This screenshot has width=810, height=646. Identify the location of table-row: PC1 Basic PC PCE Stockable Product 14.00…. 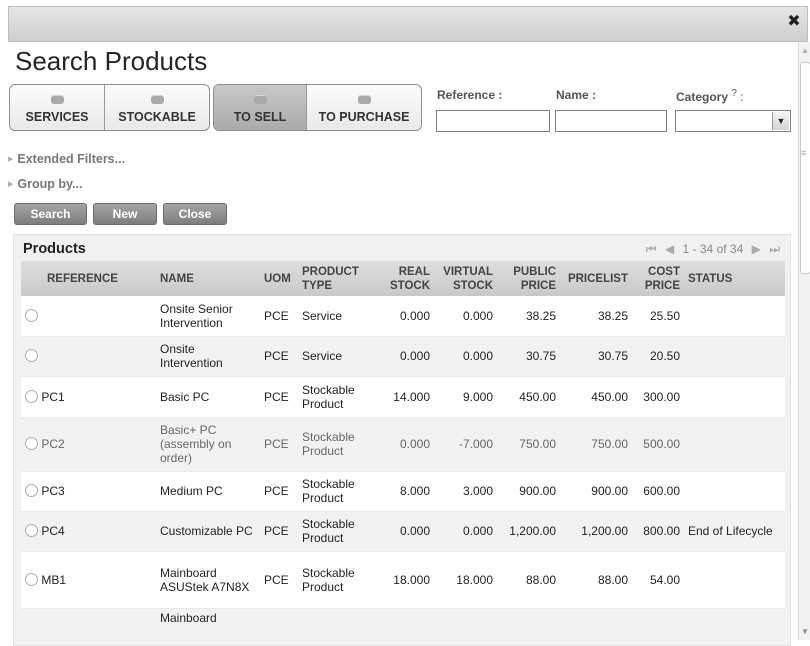
(403, 397).